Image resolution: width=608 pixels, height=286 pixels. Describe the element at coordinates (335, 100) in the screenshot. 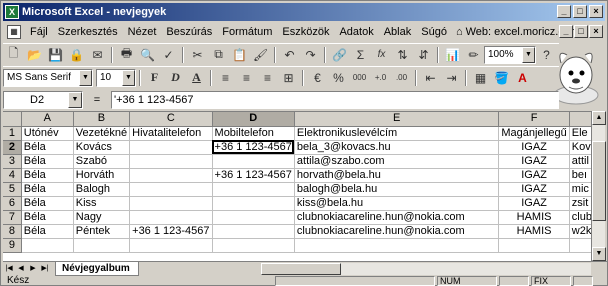

I see `formula-input: '+36 1 123-4567` at that location.